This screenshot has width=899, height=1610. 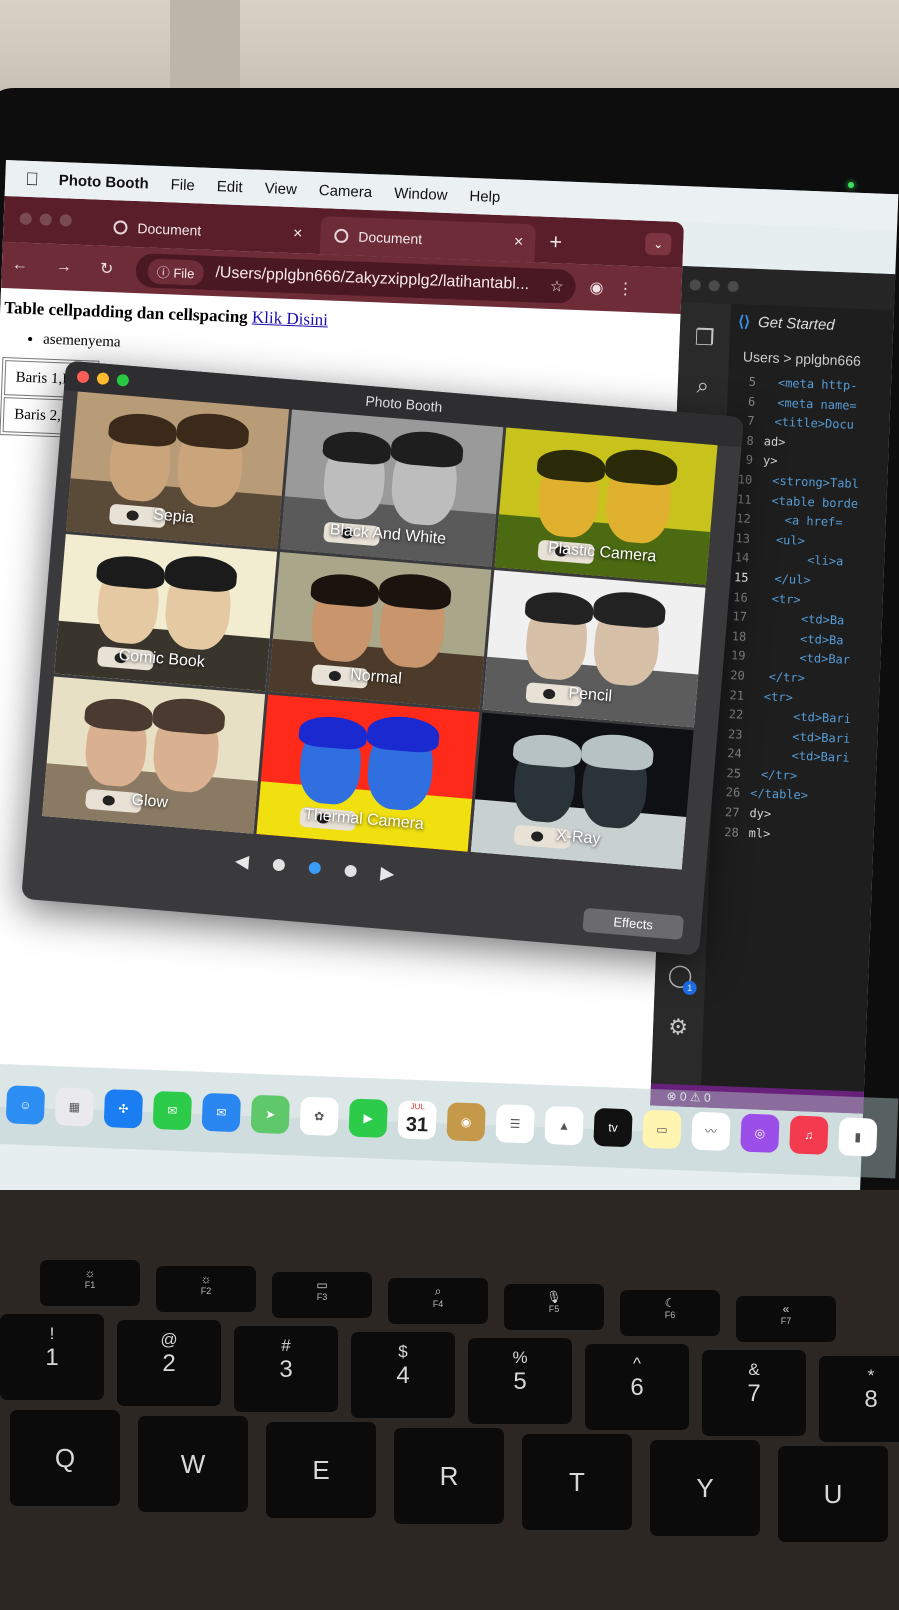 I want to click on effect-tile-comic-book: Comic Book, so click(x=166, y=613).